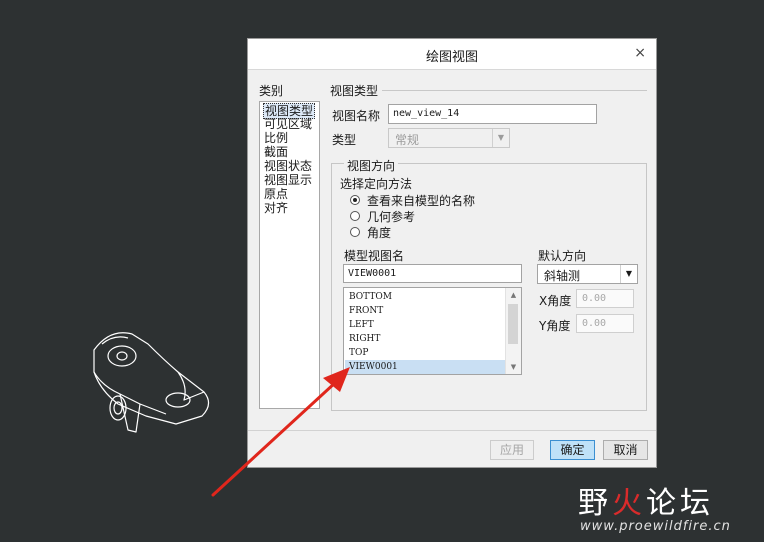 This screenshot has width=764, height=542. I want to click on watermark-part1: 野, so click(595, 503).